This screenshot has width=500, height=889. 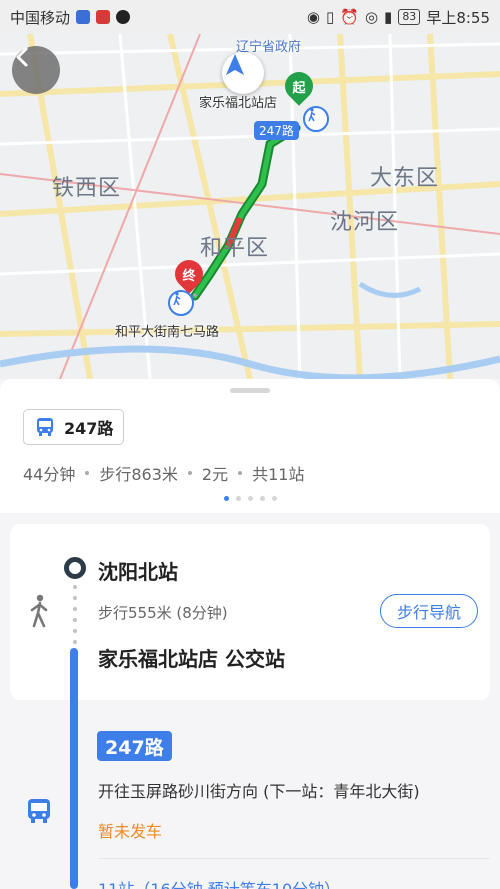 What do you see at coordinates (39, 613) in the screenshot?
I see `walking-person-icon` at bounding box center [39, 613].